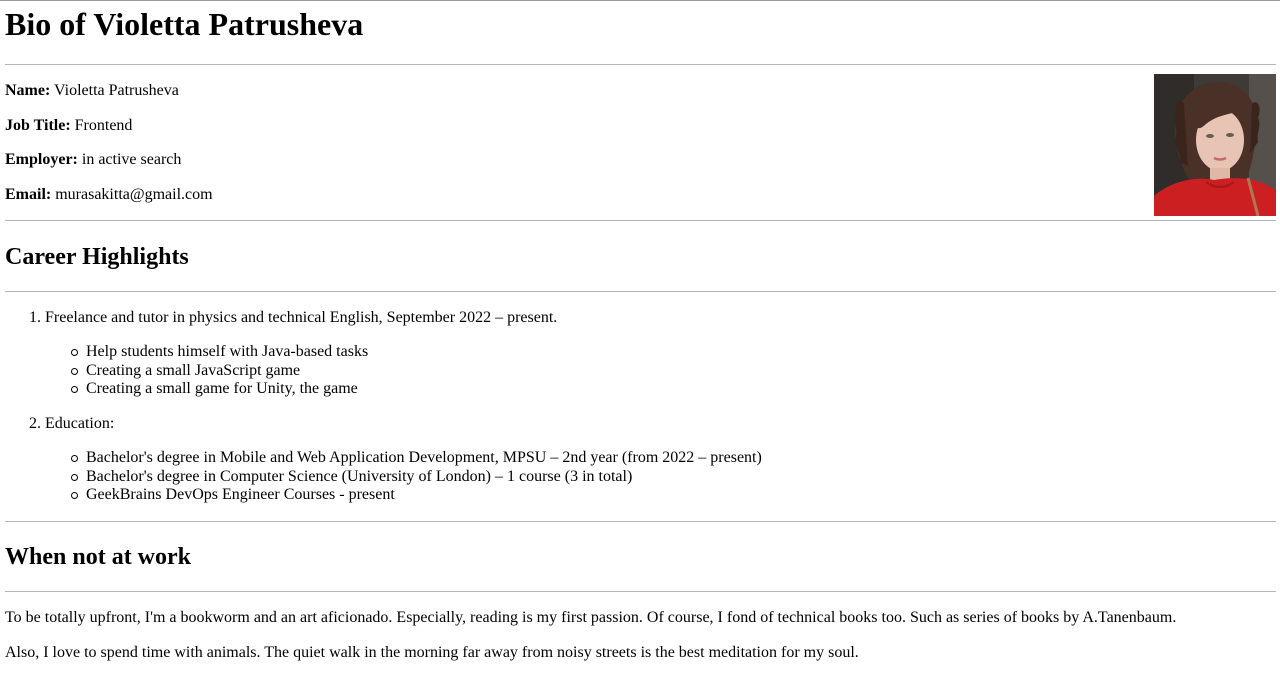  I want to click on employer-label: Employer:, so click(41, 159).